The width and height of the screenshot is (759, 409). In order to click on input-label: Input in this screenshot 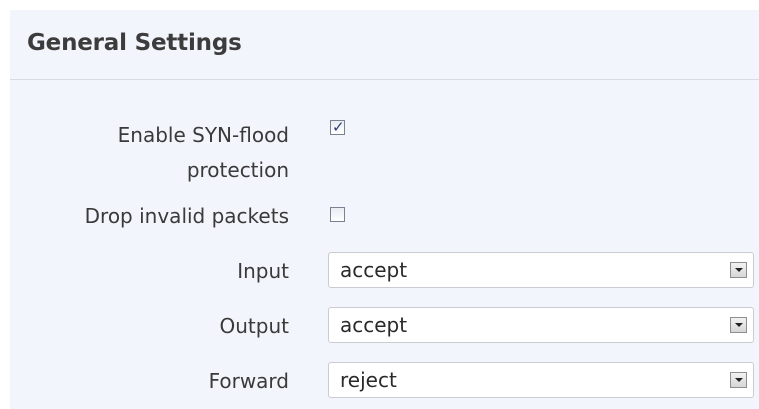, I will do `click(263, 271)`.